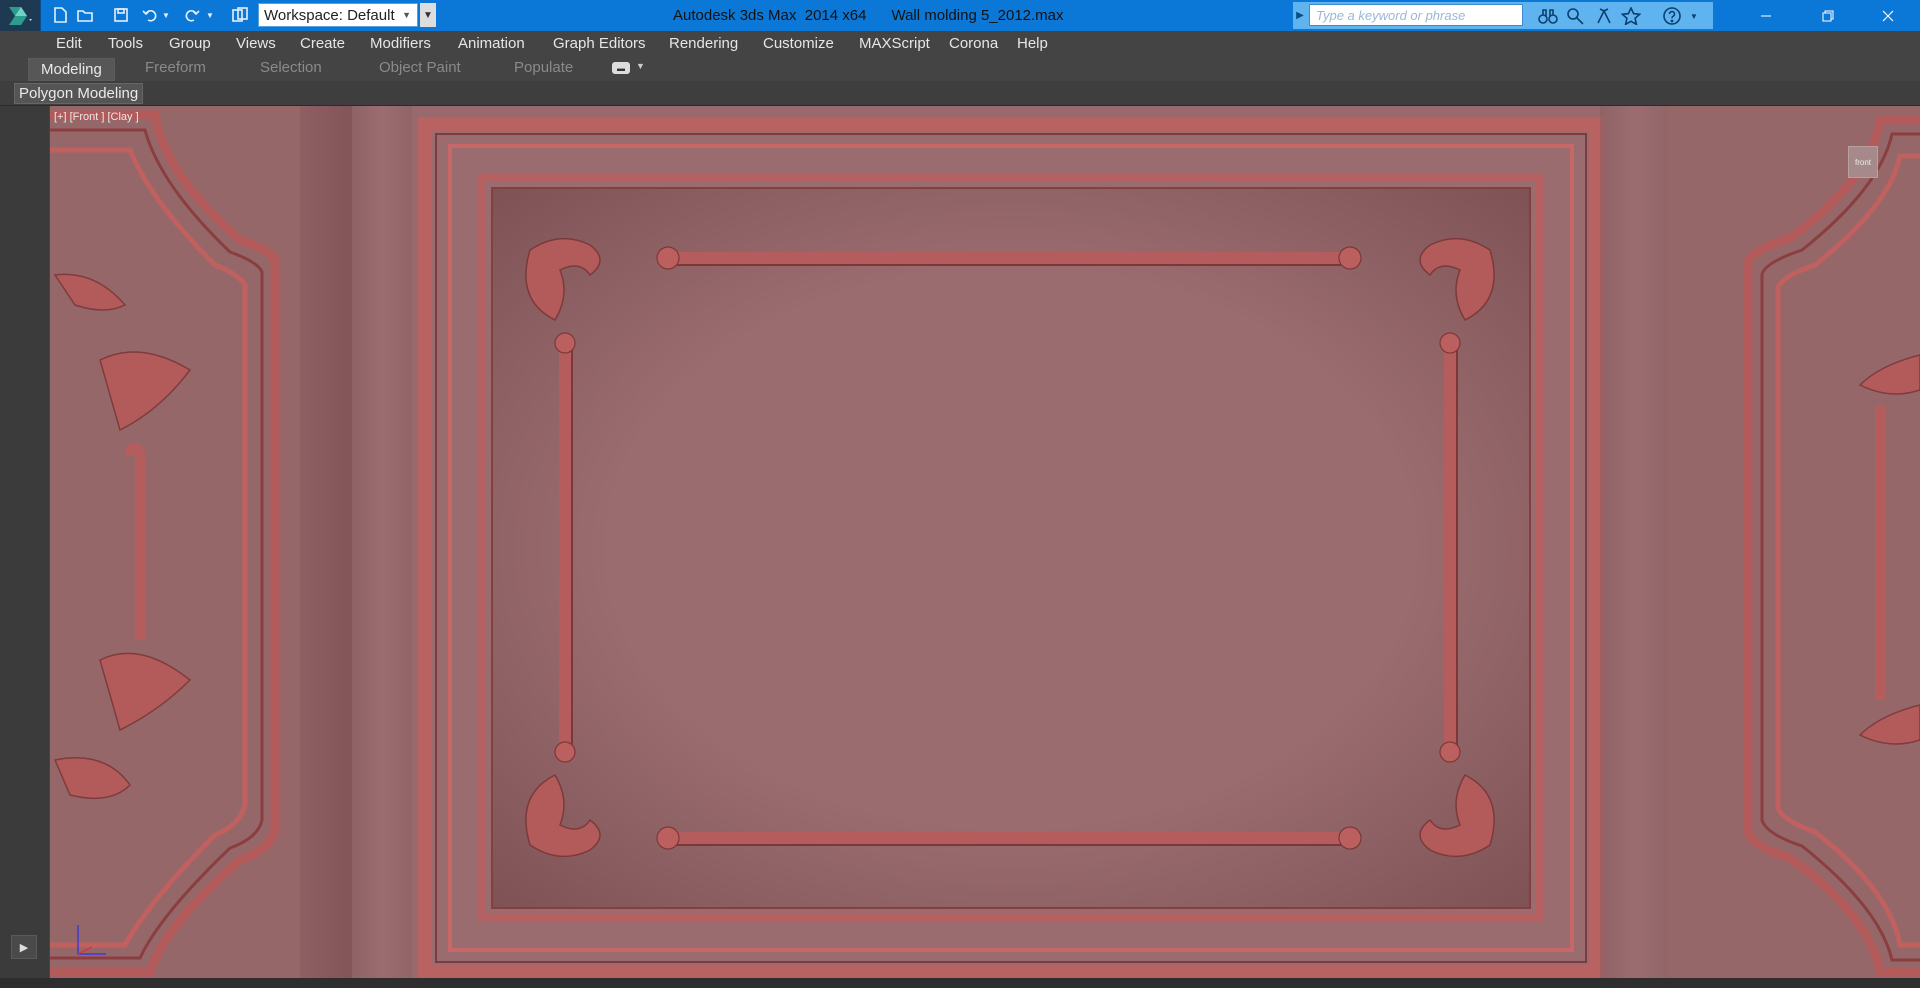  I want to click on menu-customize: Customize, so click(798, 43).